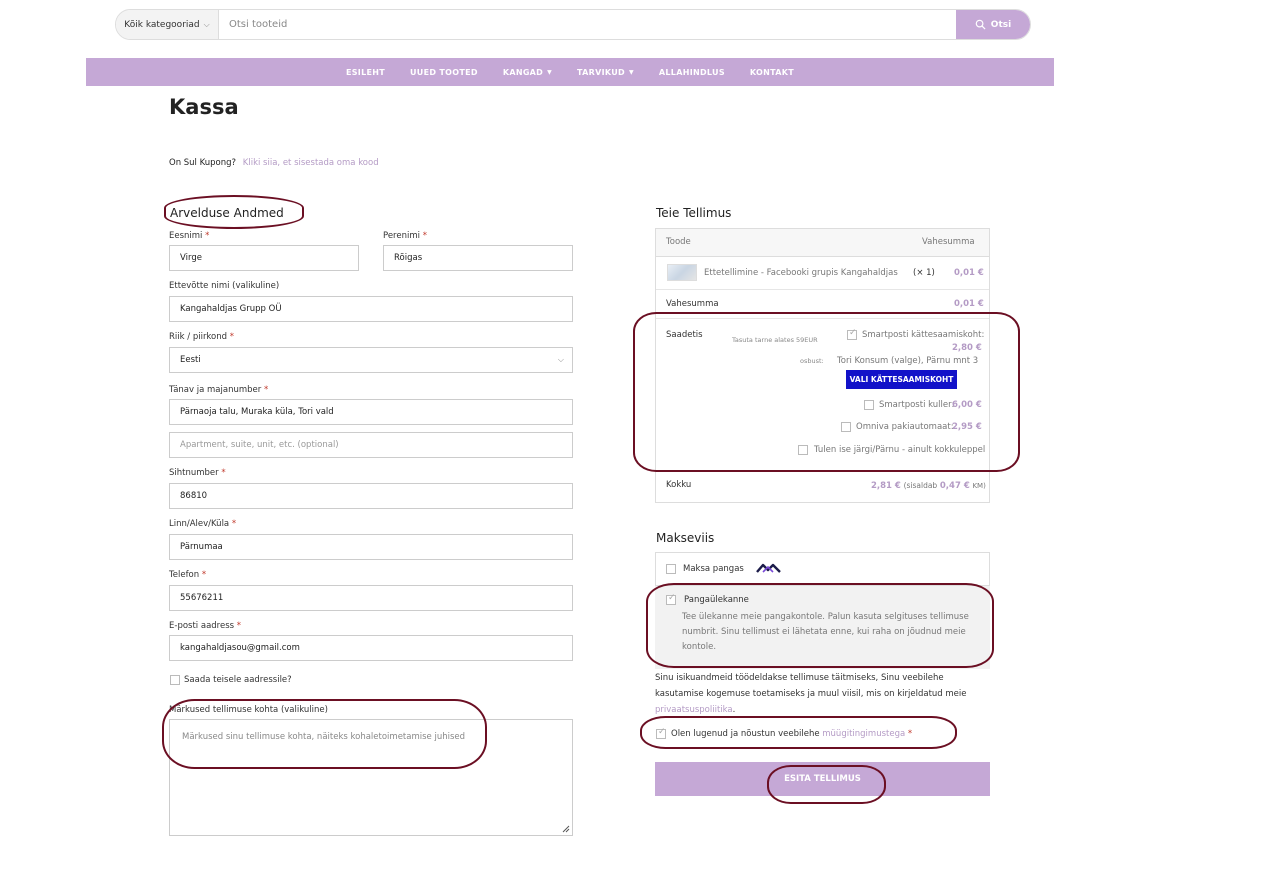  I want to click on search-button-label: Otsi, so click(1001, 24).